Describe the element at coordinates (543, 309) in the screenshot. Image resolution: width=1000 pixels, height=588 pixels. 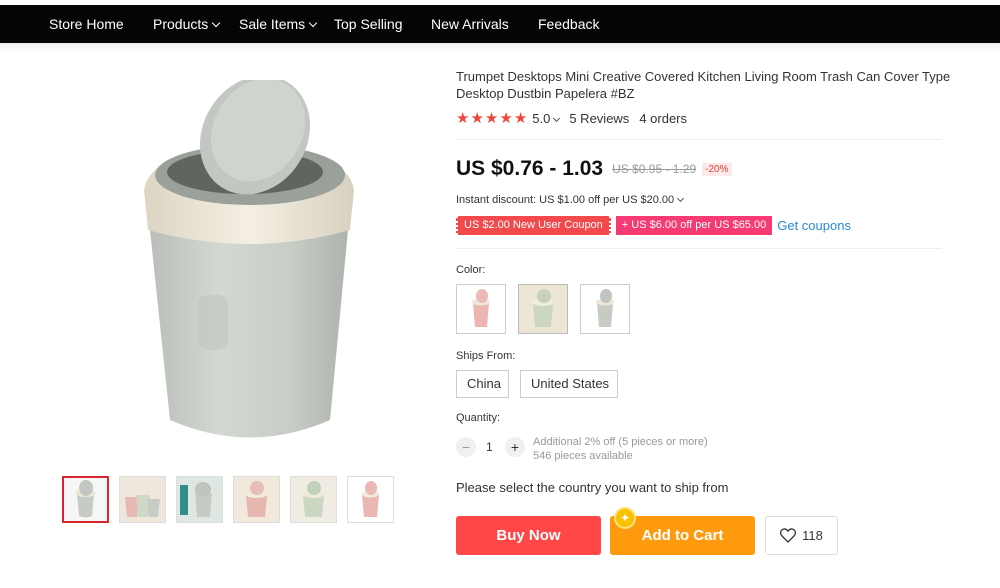
I see `color-swatch-green` at that location.